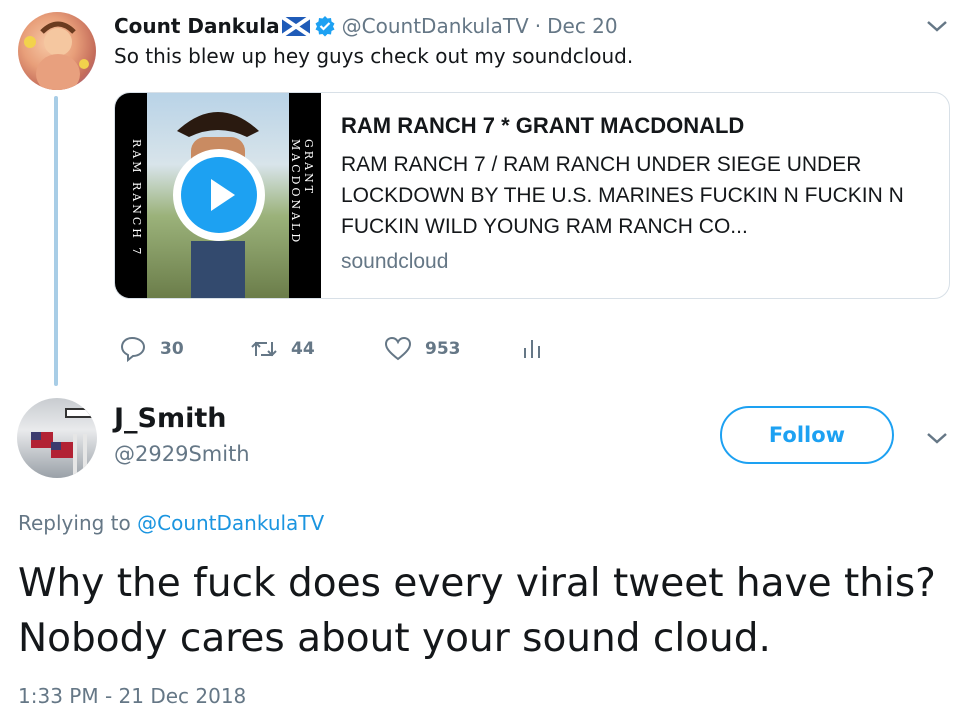  I want to click on tweet-actions: 30 44 953, so click(332, 349).